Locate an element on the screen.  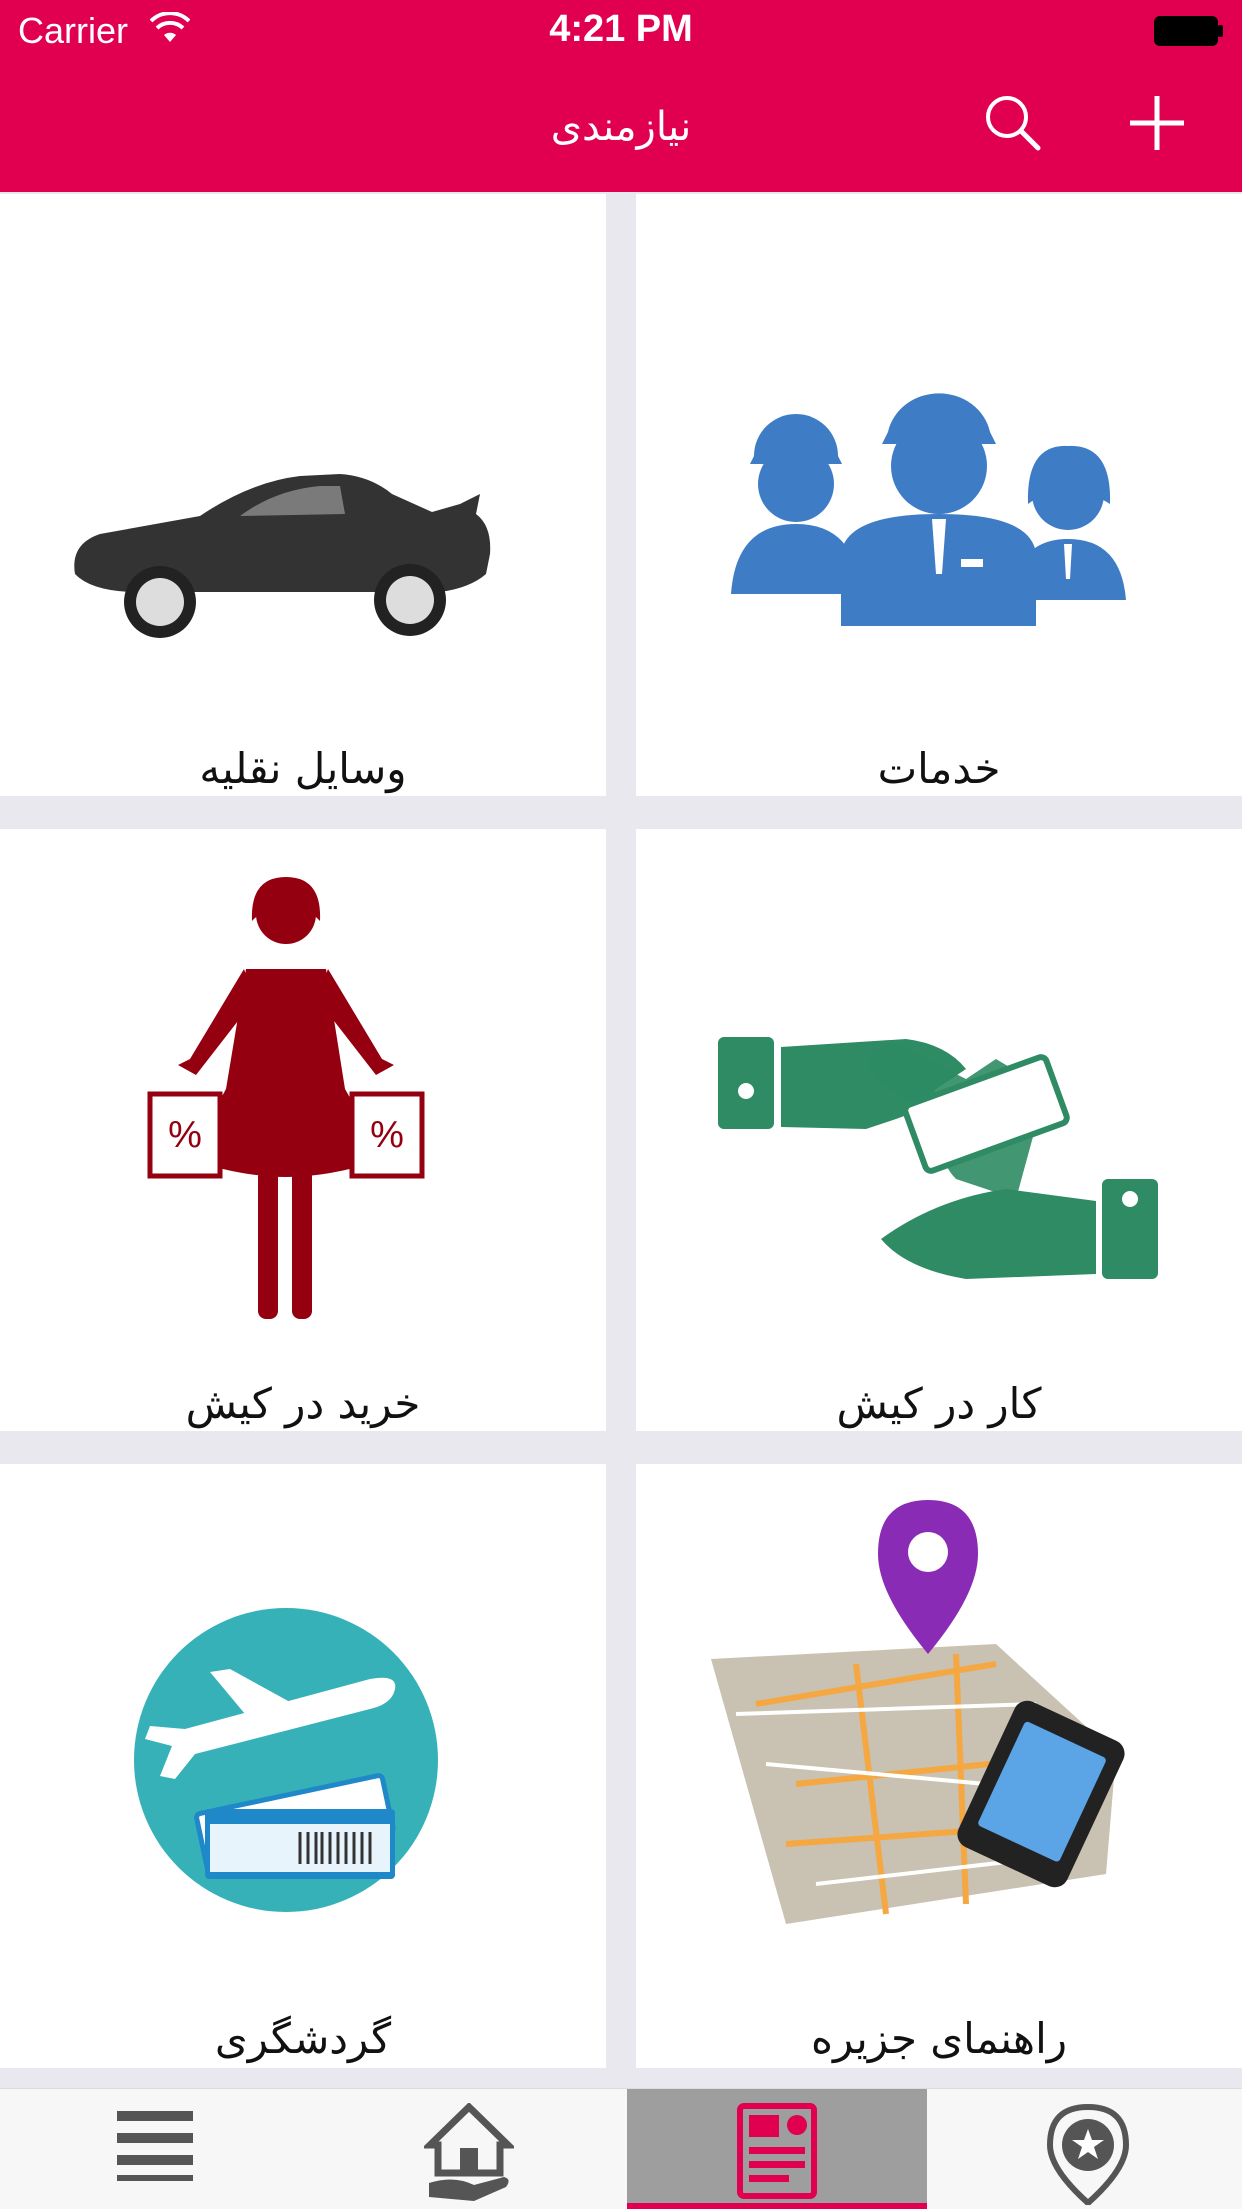
tile-services: خدمات is located at coordinates (939, 495).